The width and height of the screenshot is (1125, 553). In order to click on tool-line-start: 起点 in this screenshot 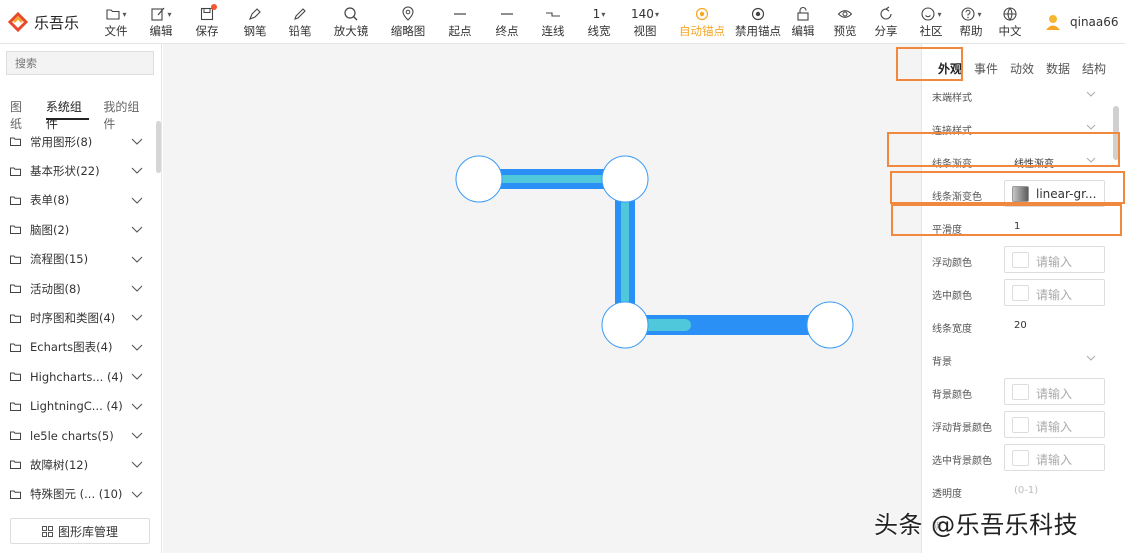, I will do `click(460, 23)`.